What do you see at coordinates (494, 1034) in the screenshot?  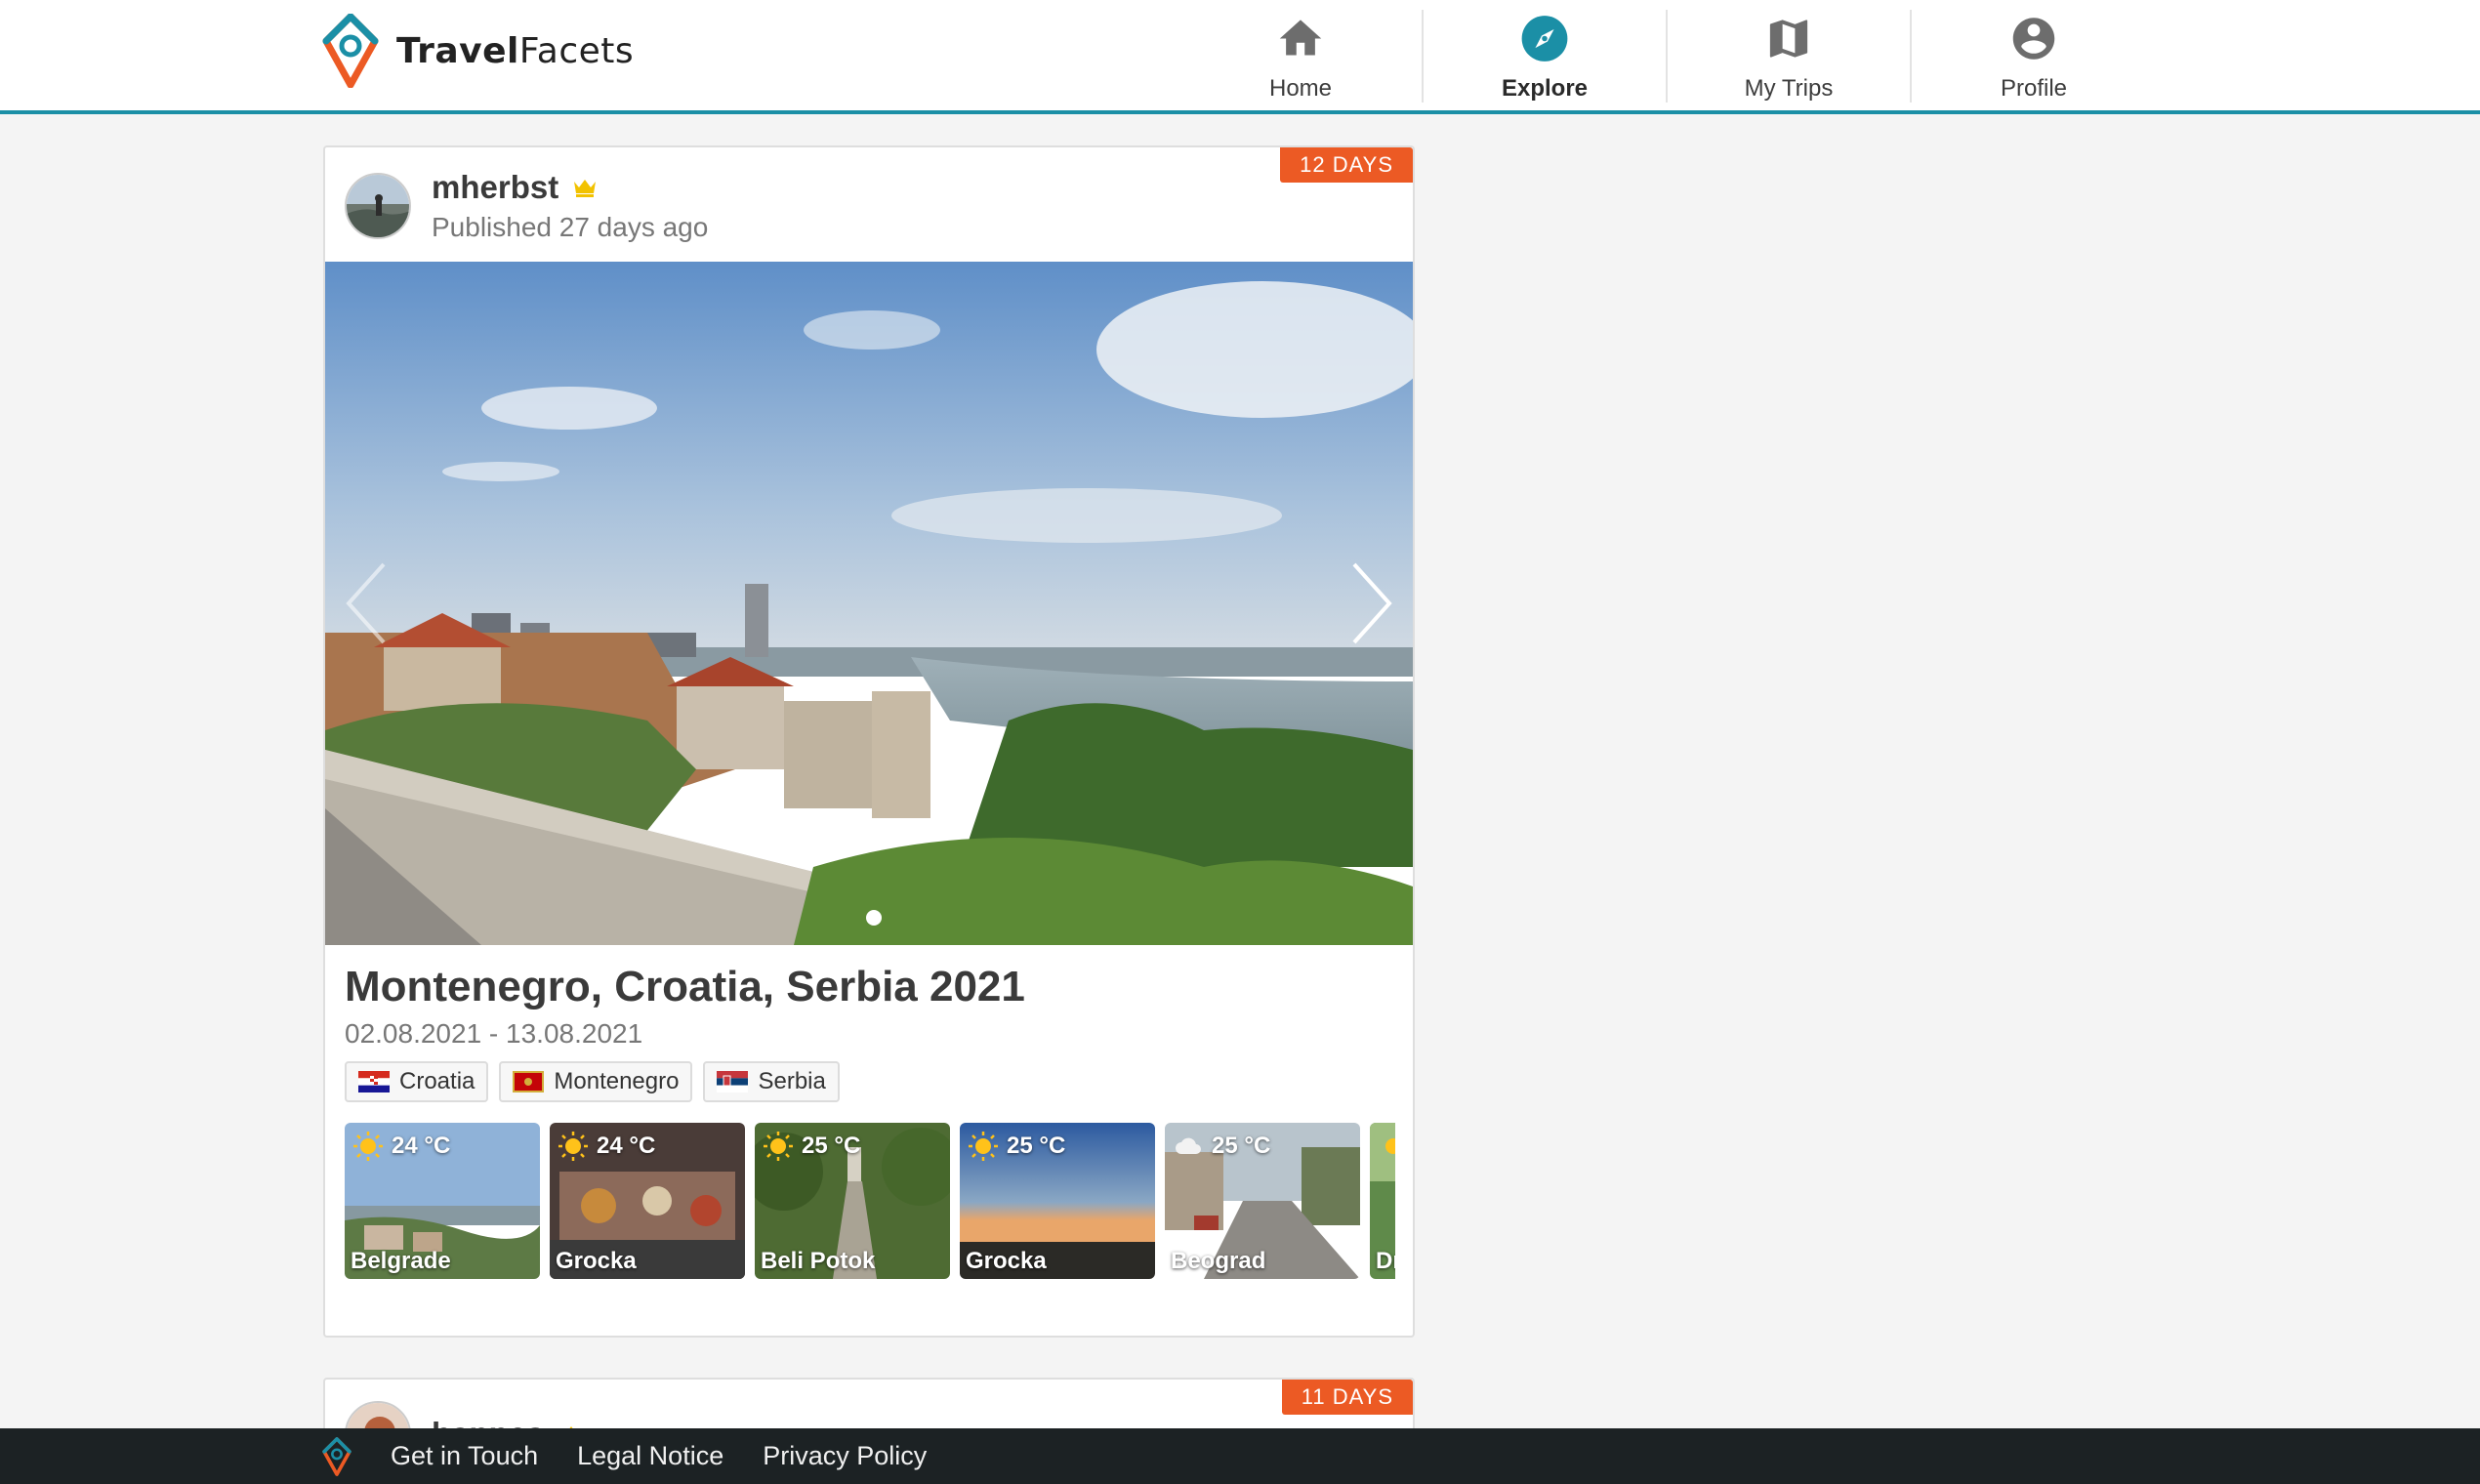 I see `trip-dates: 02.08.2021 - 13.08.2021` at bounding box center [494, 1034].